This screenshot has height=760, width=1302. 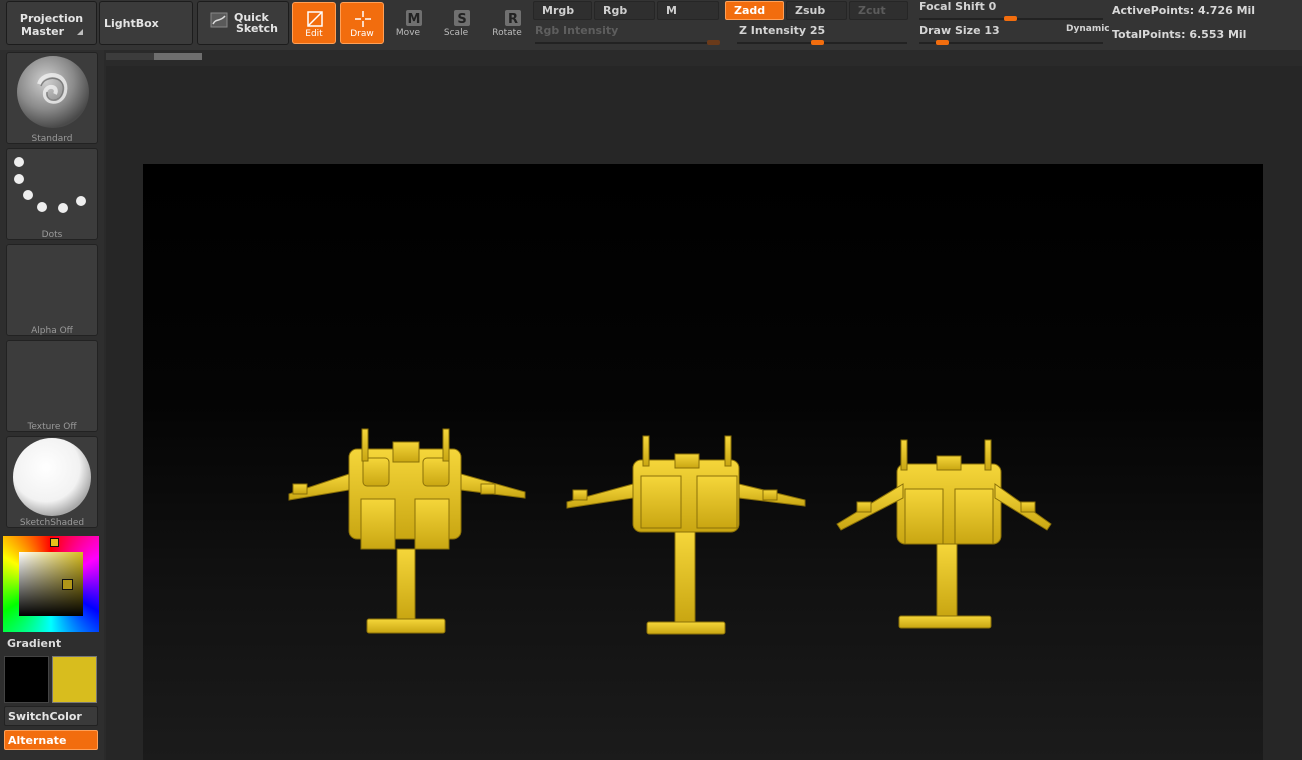 I want to click on zadd-button: Zadd, so click(x=754, y=10).